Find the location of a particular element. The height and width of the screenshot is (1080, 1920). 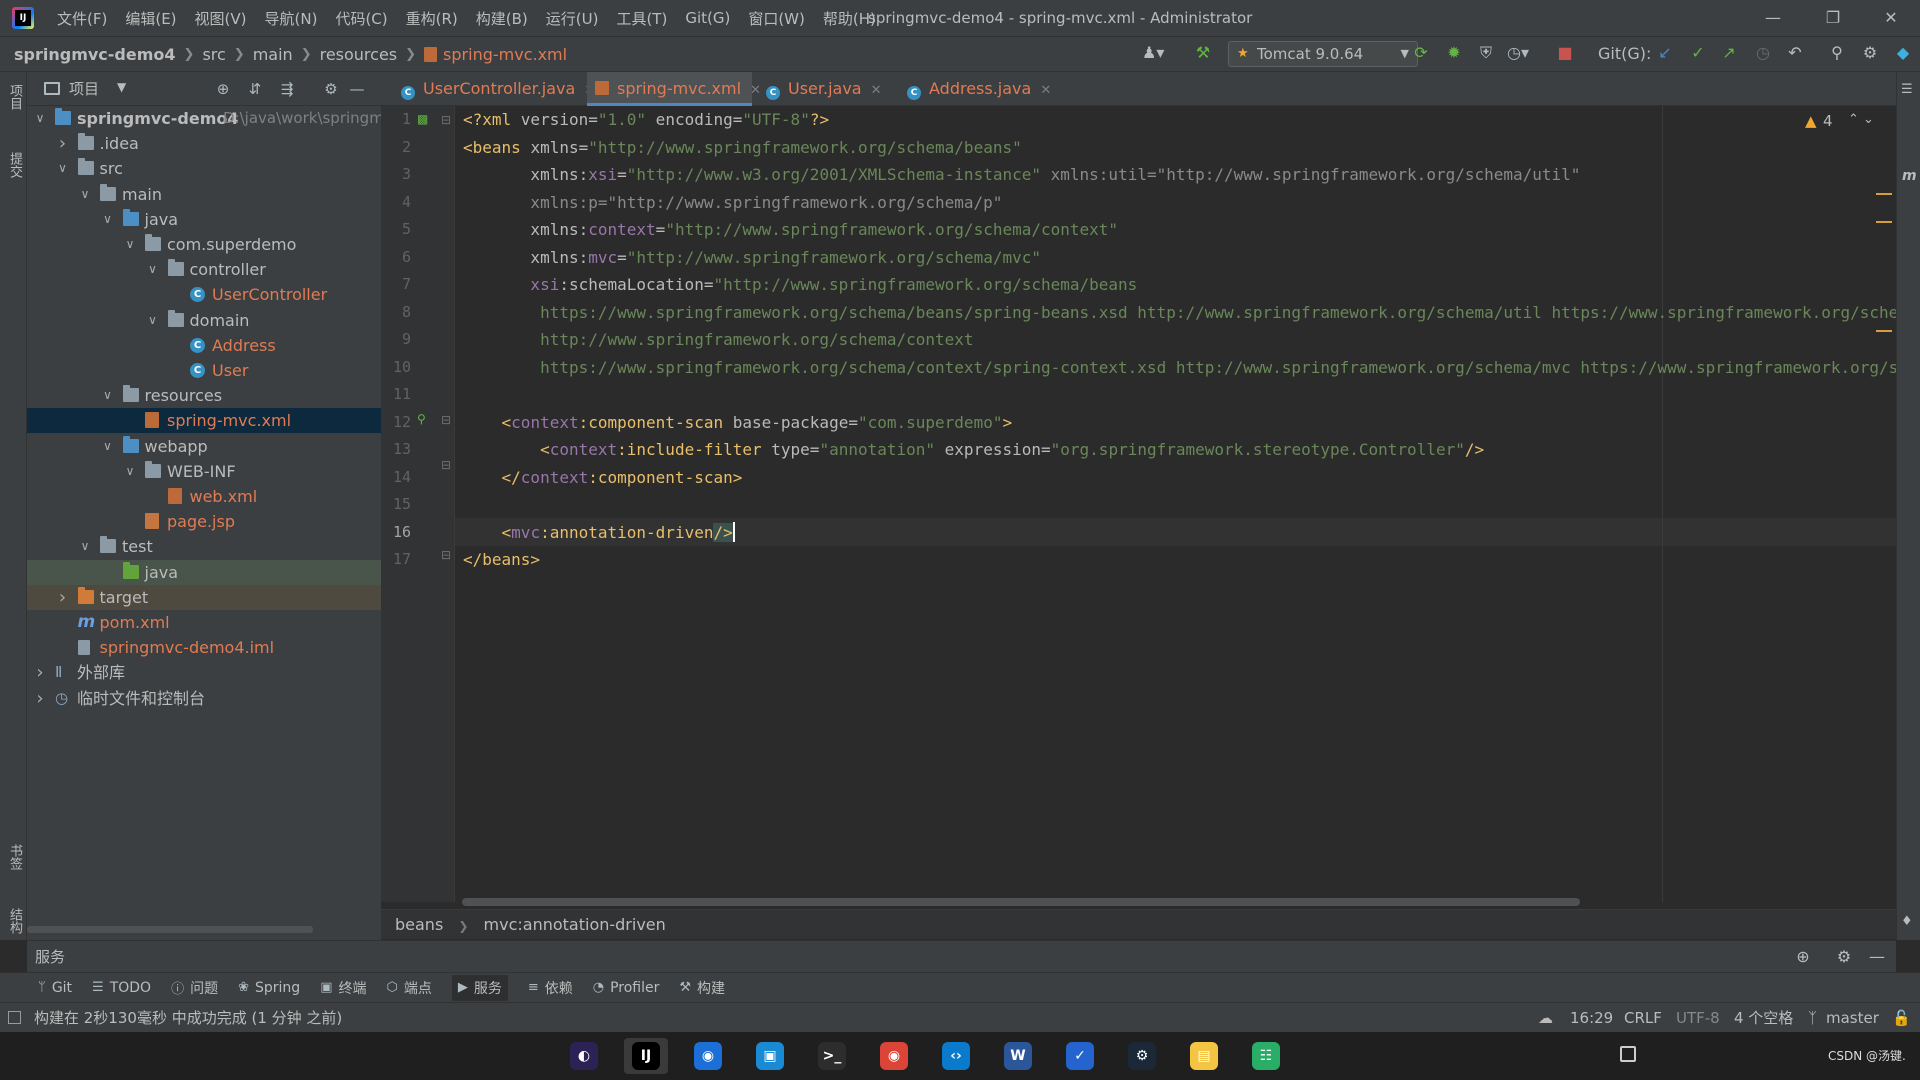

chrome-taskbar-button: ◉ is located at coordinates (894, 1056).